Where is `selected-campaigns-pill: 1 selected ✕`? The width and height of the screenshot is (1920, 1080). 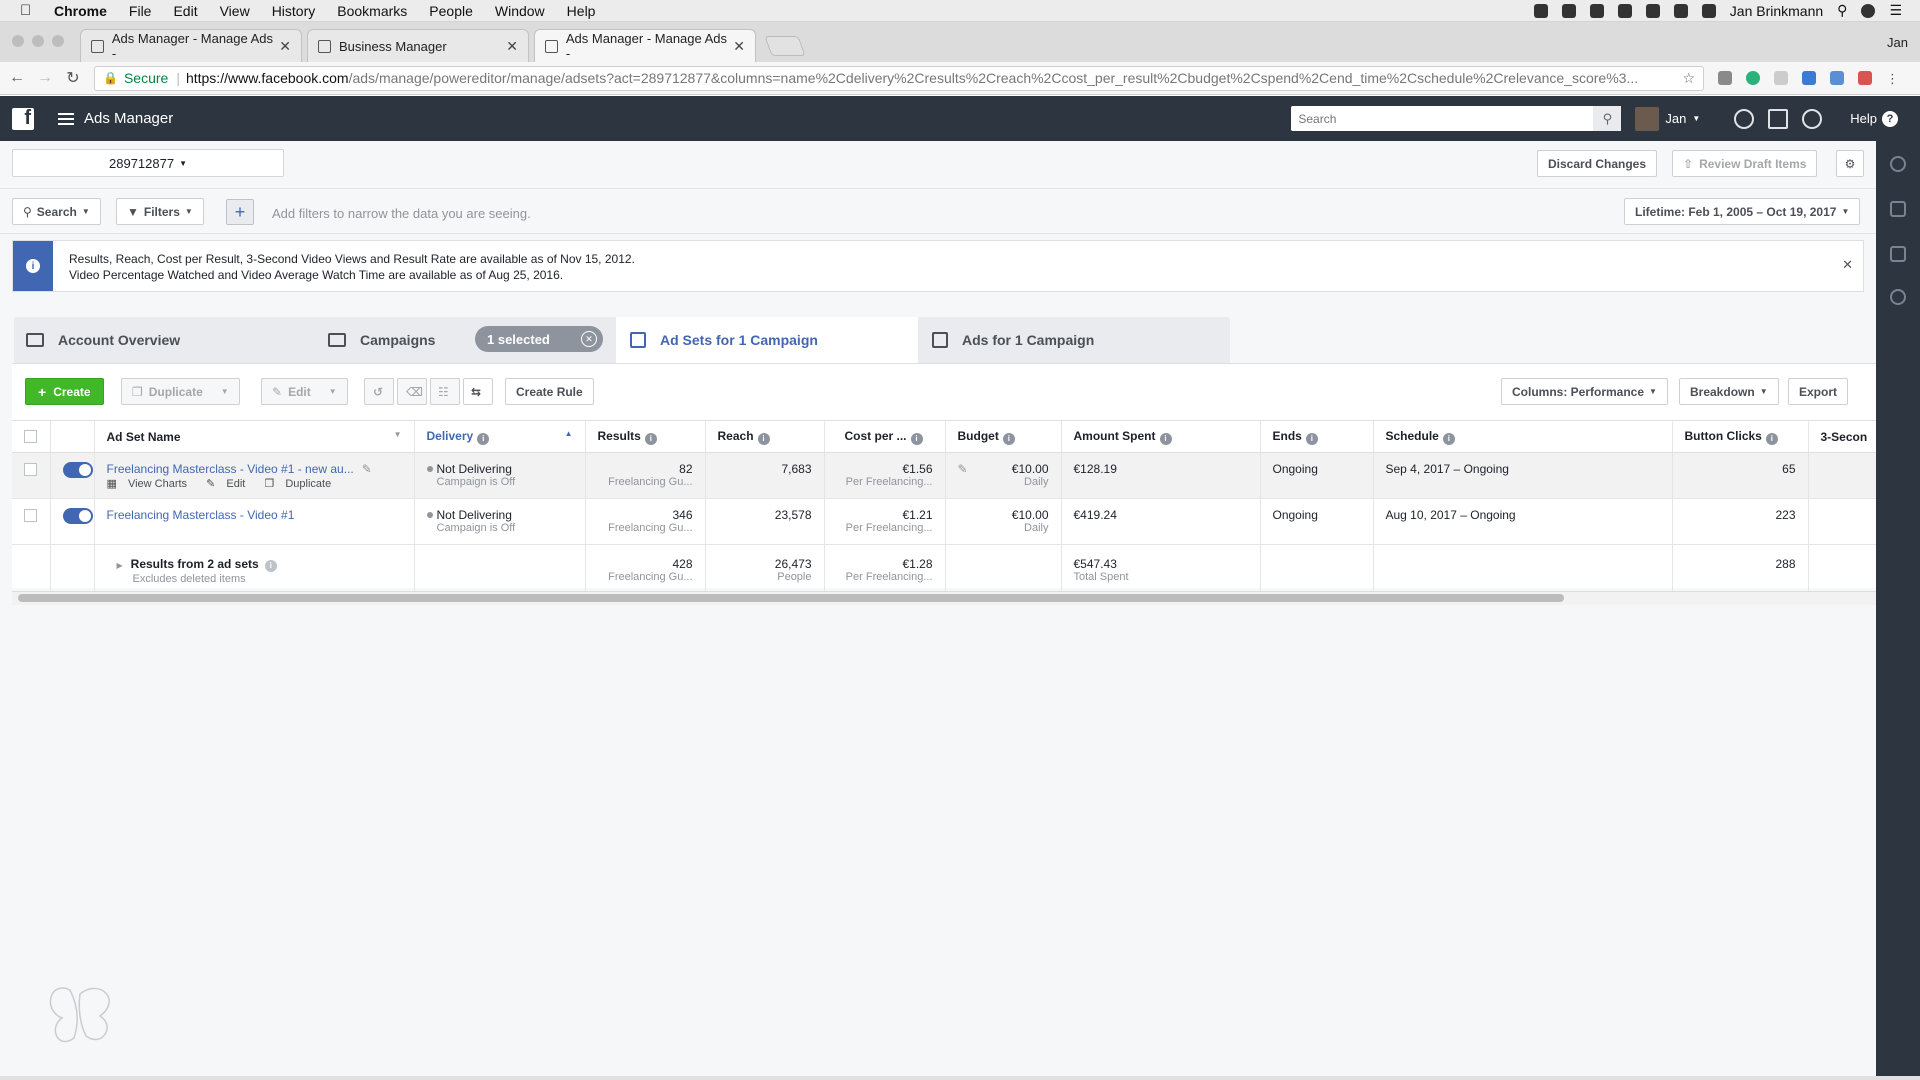 selected-campaigns-pill: 1 selected ✕ is located at coordinates (539, 339).